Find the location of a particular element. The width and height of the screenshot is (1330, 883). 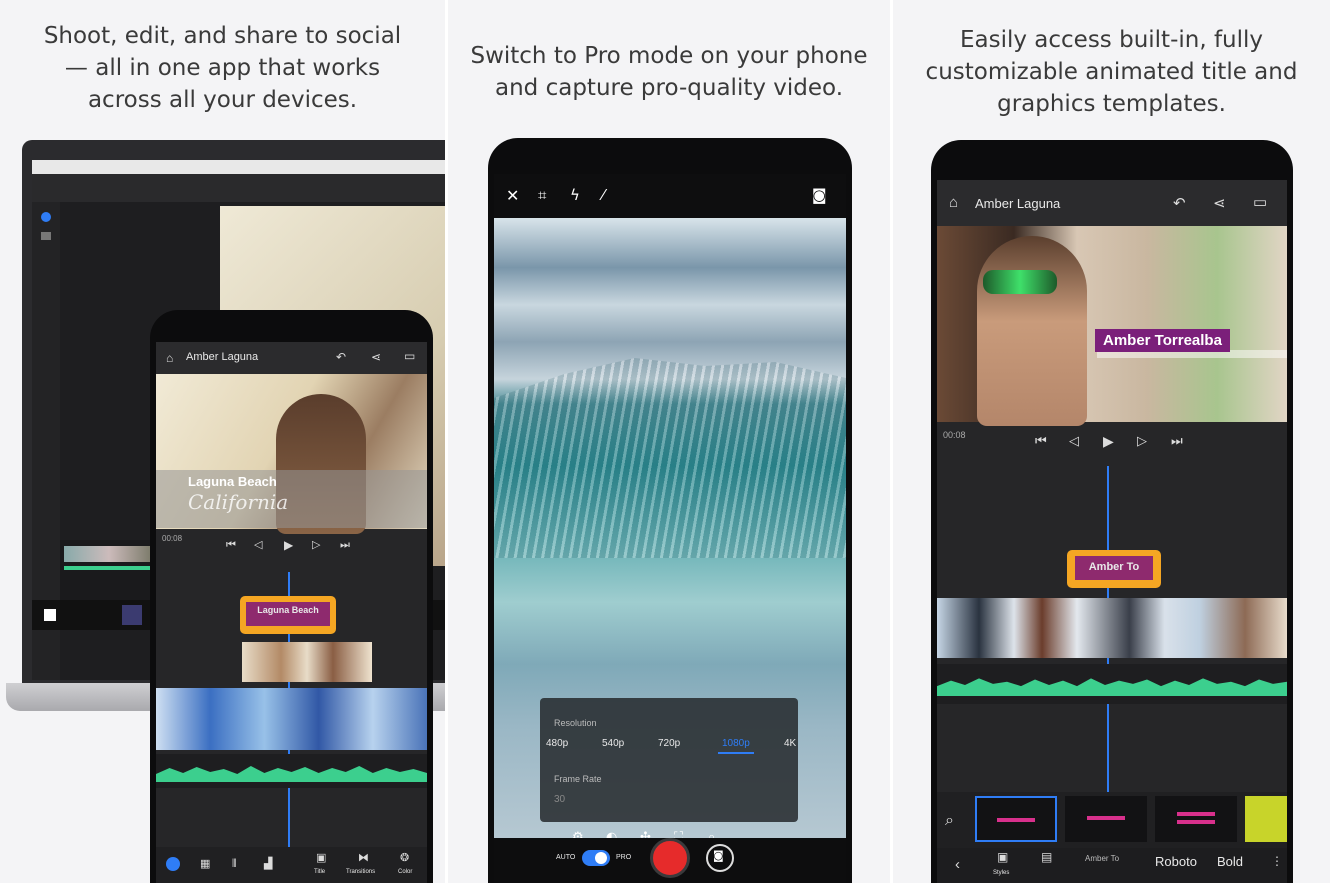

auto-pro-toggle is located at coordinates (596, 858).